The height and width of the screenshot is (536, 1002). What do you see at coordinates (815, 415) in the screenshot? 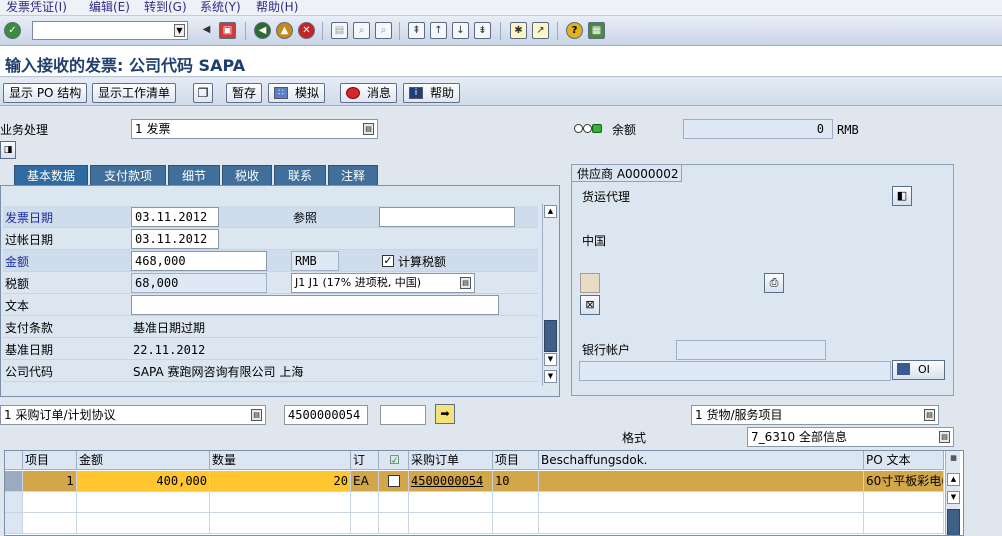
I see `layout-type-select: 1 货物/服务项目 ▤` at bounding box center [815, 415].